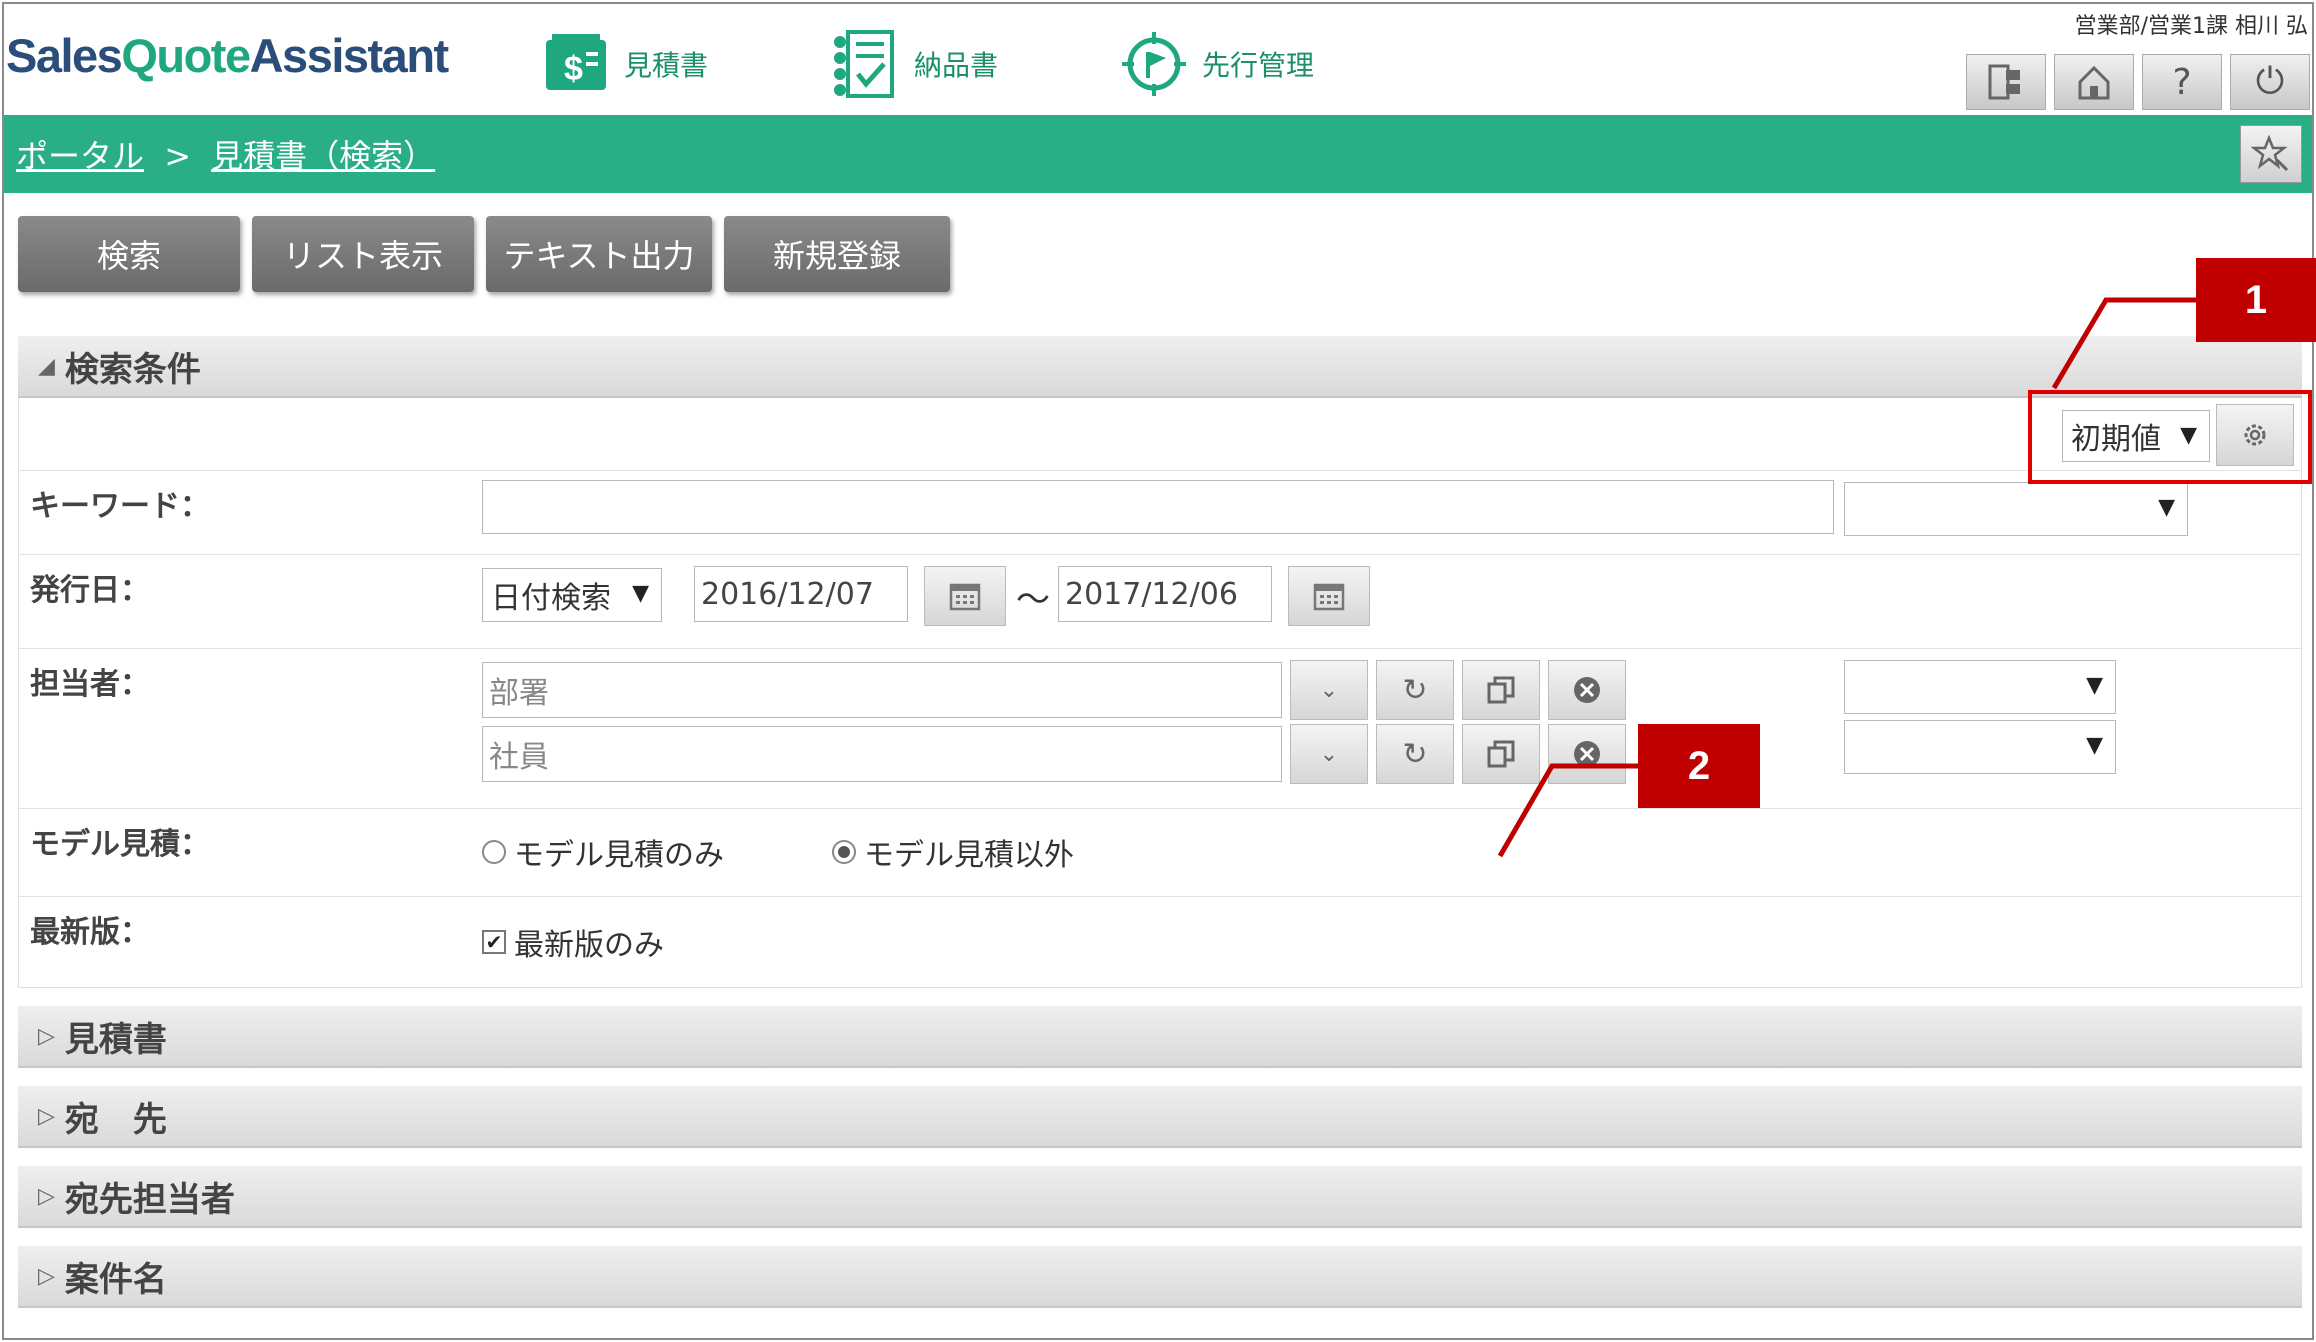 Image resolution: width=2316 pixels, height=1342 pixels. I want to click on callout-1: 1, so click(2256, 300).